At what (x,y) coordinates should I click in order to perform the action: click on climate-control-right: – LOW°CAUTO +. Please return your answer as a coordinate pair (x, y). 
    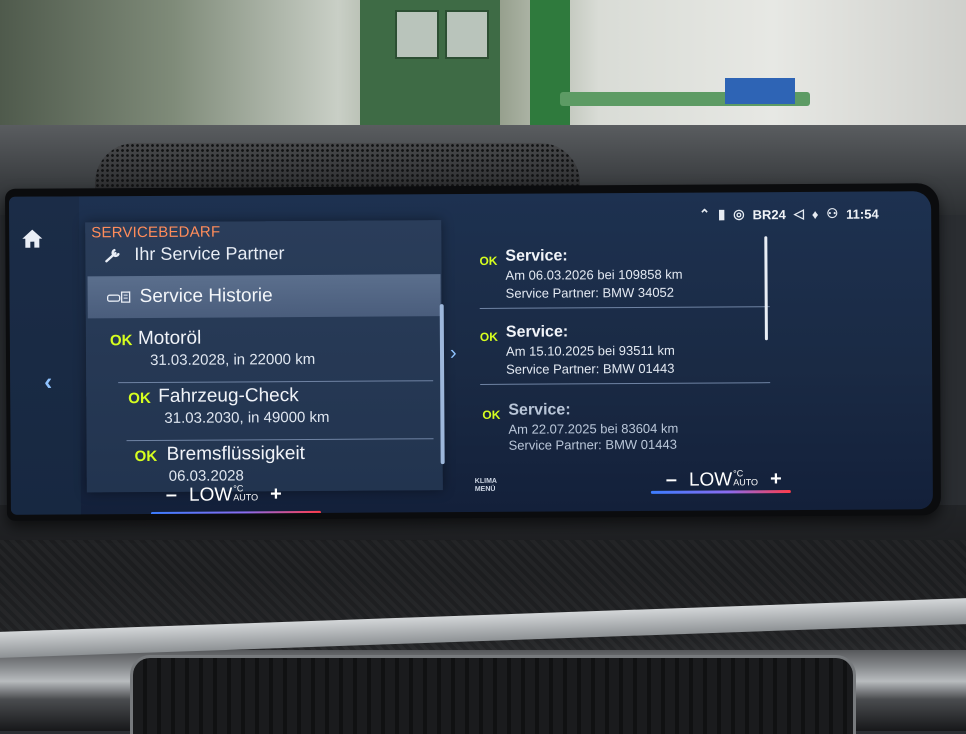
    Looking at the image, I should click on (724, 480).